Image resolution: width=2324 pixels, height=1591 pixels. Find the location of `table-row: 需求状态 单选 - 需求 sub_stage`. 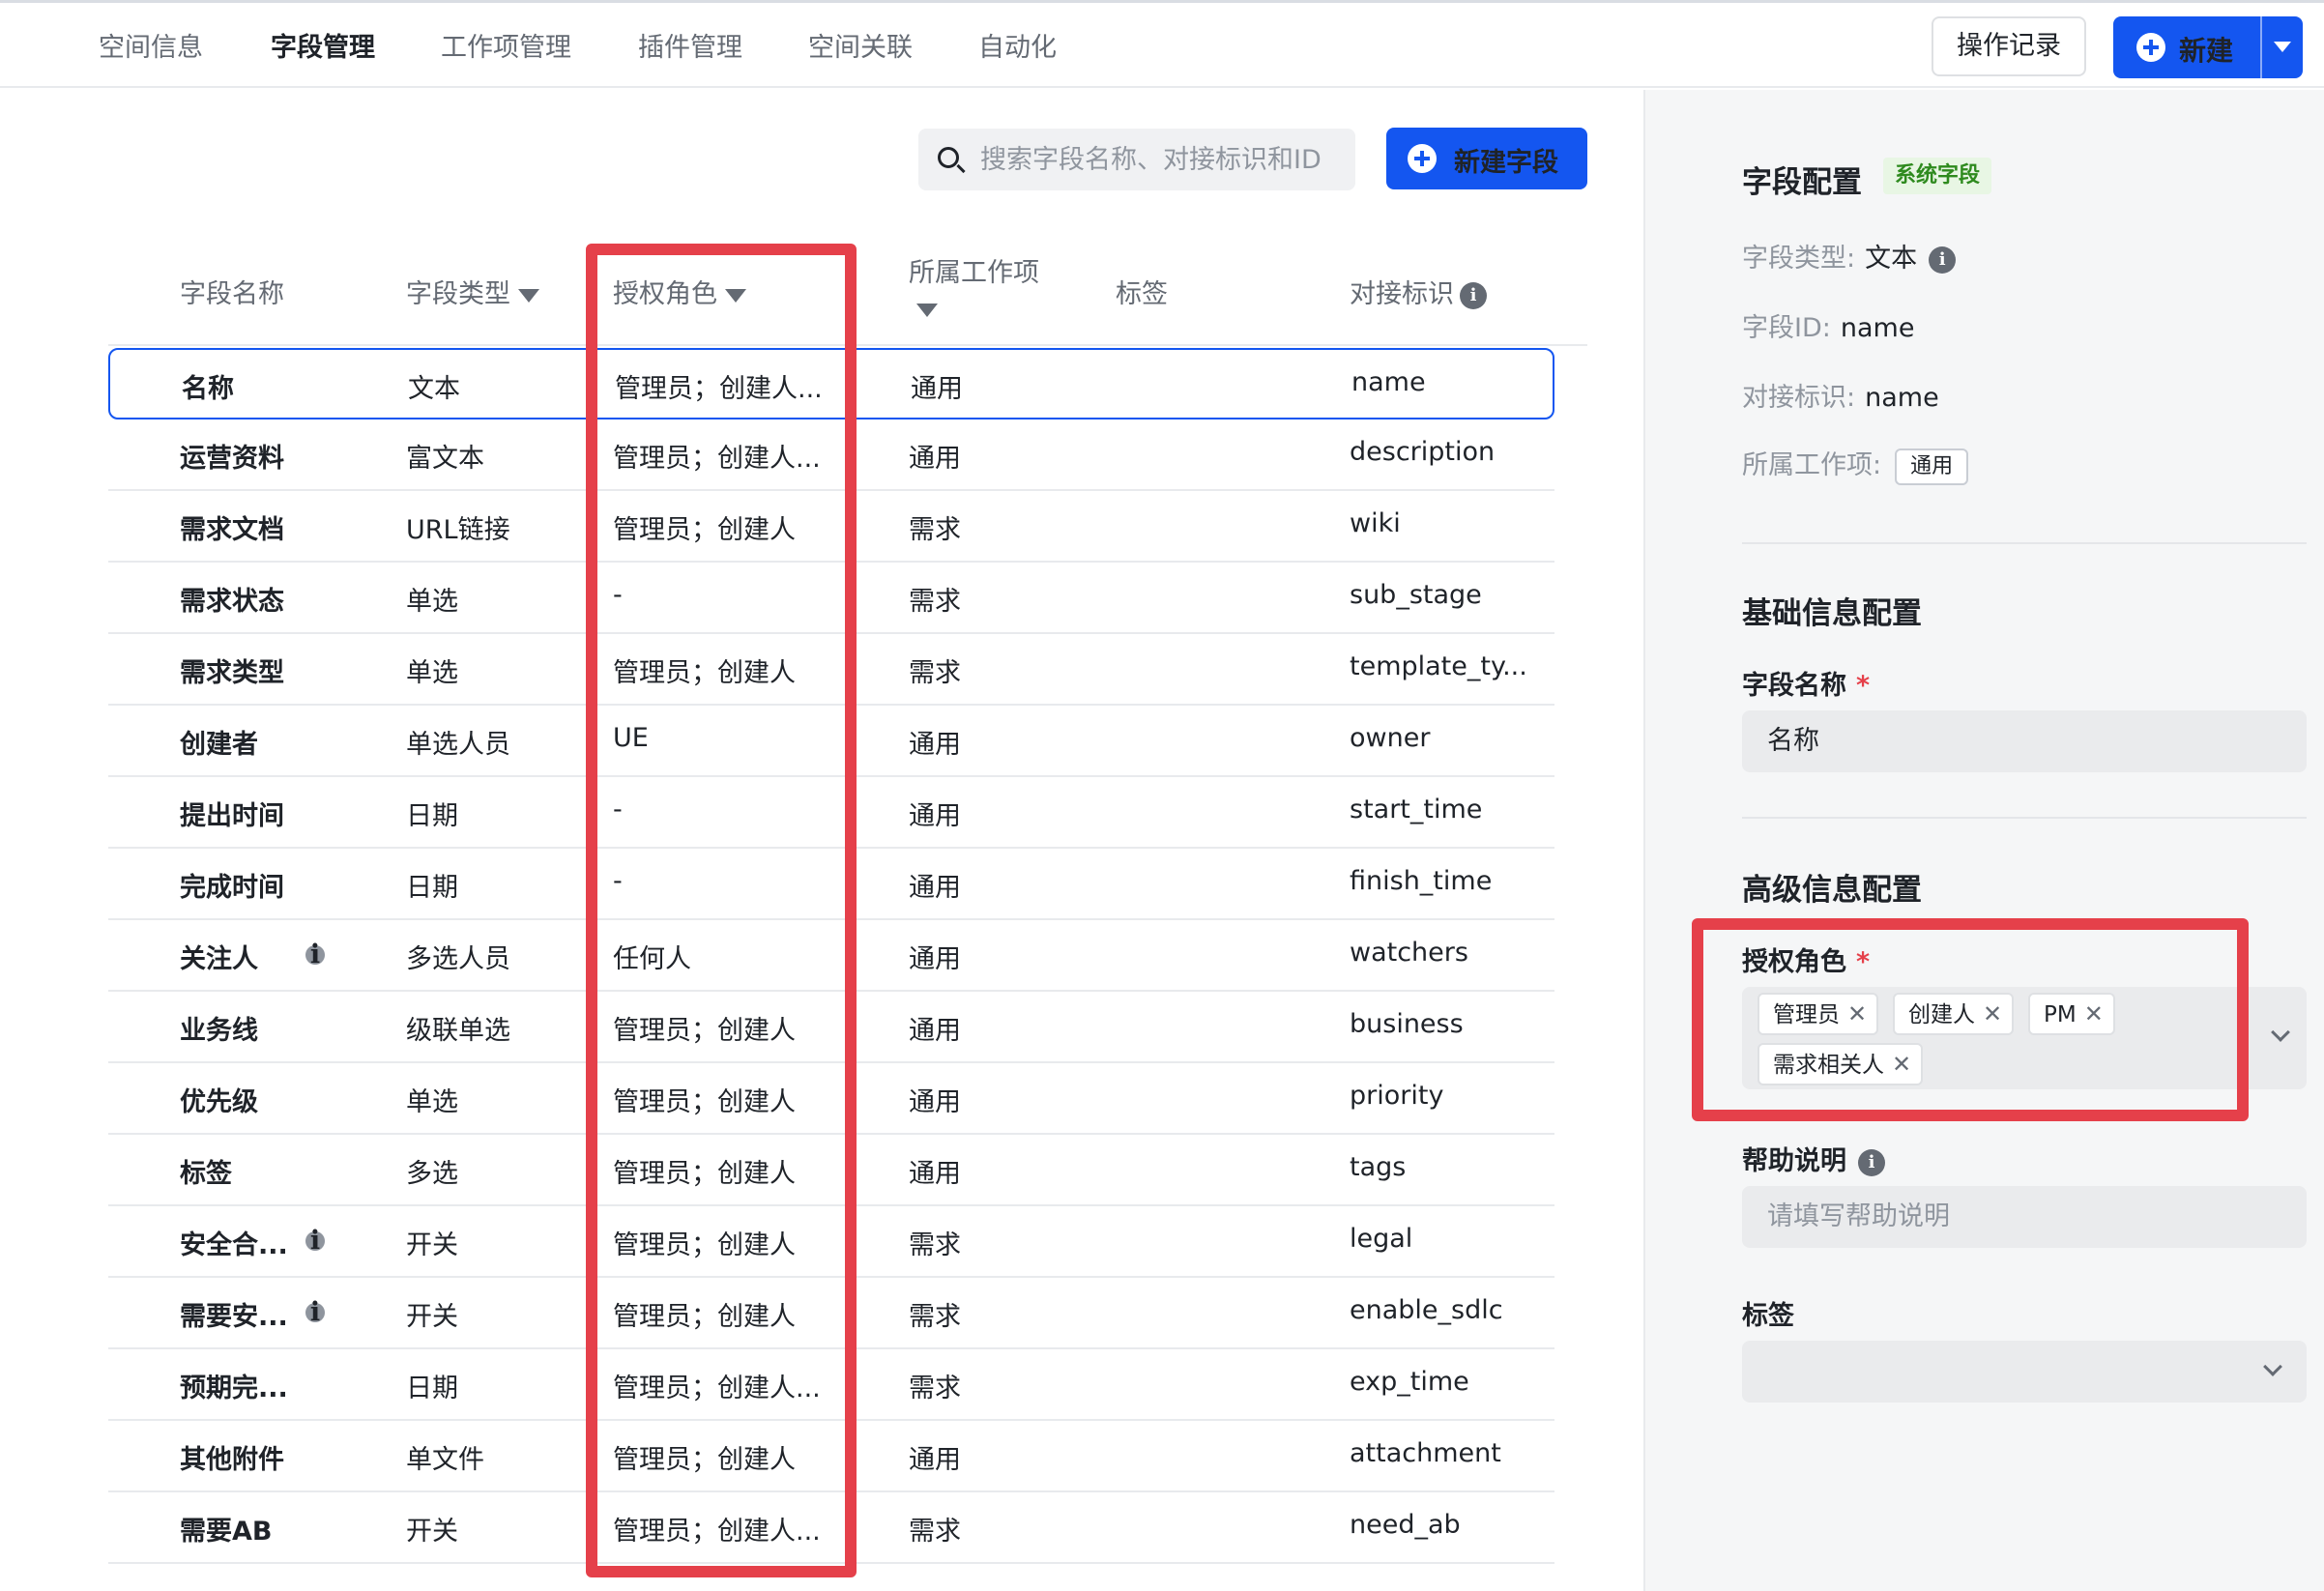

table-row: 需求状态 单选 - 需求 sub_stage is located at coordinates (831, 598).